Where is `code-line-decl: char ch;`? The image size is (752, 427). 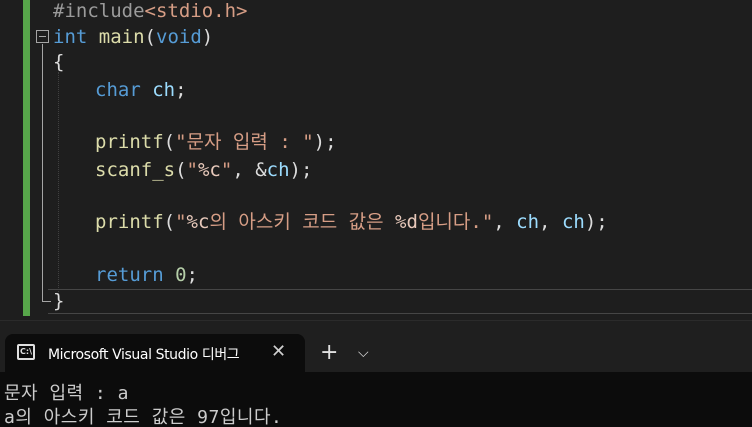
code-line-decl: char ch; is located at coordinates (141, 90).